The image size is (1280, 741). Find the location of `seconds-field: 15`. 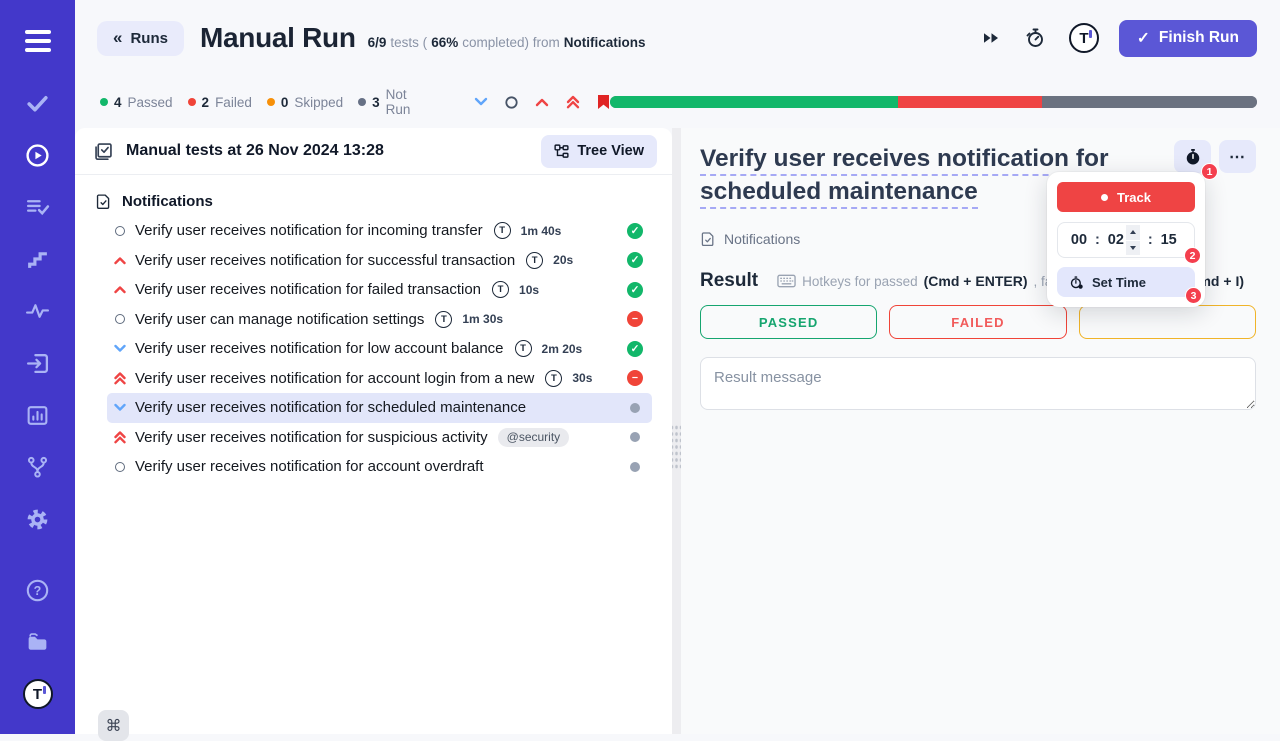

seconds-field: 15 is located at coordinates (1169, 240).